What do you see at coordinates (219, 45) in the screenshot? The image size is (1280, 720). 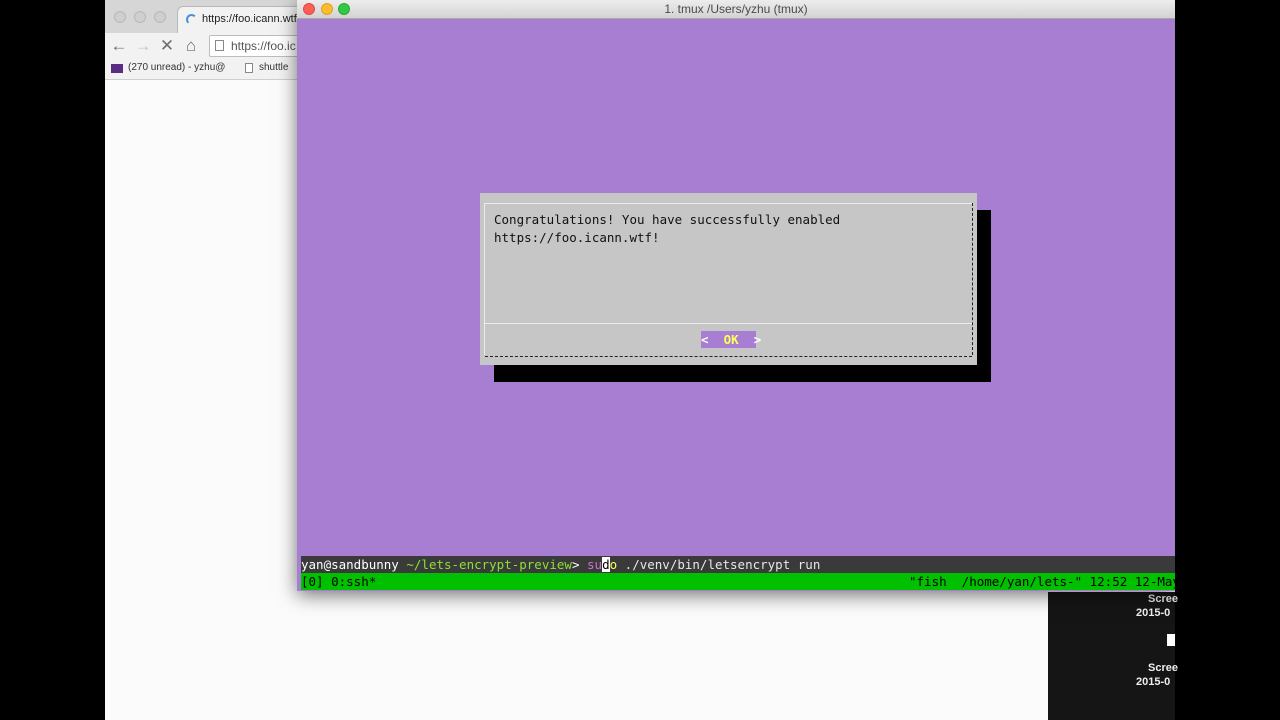 I see `page-icon` at bounding box center [219, 45].